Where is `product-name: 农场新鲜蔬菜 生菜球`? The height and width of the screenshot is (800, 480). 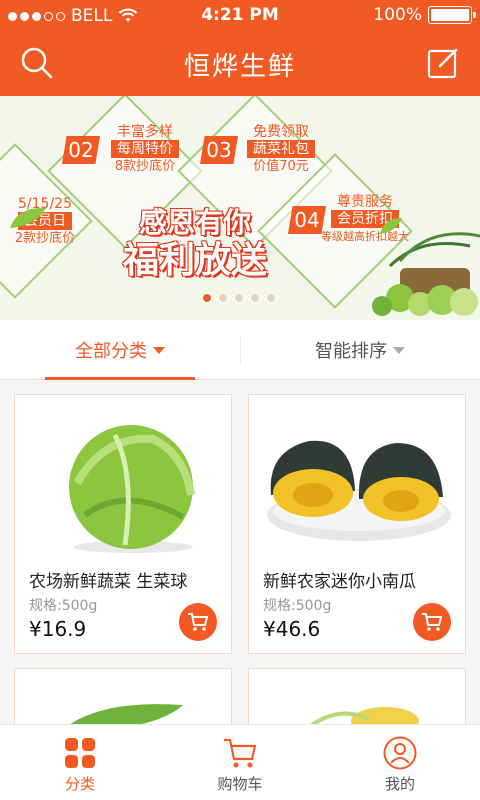 product-name: 农场新鲜蔬菜 生菜球 is located at coordinates (108, 582).